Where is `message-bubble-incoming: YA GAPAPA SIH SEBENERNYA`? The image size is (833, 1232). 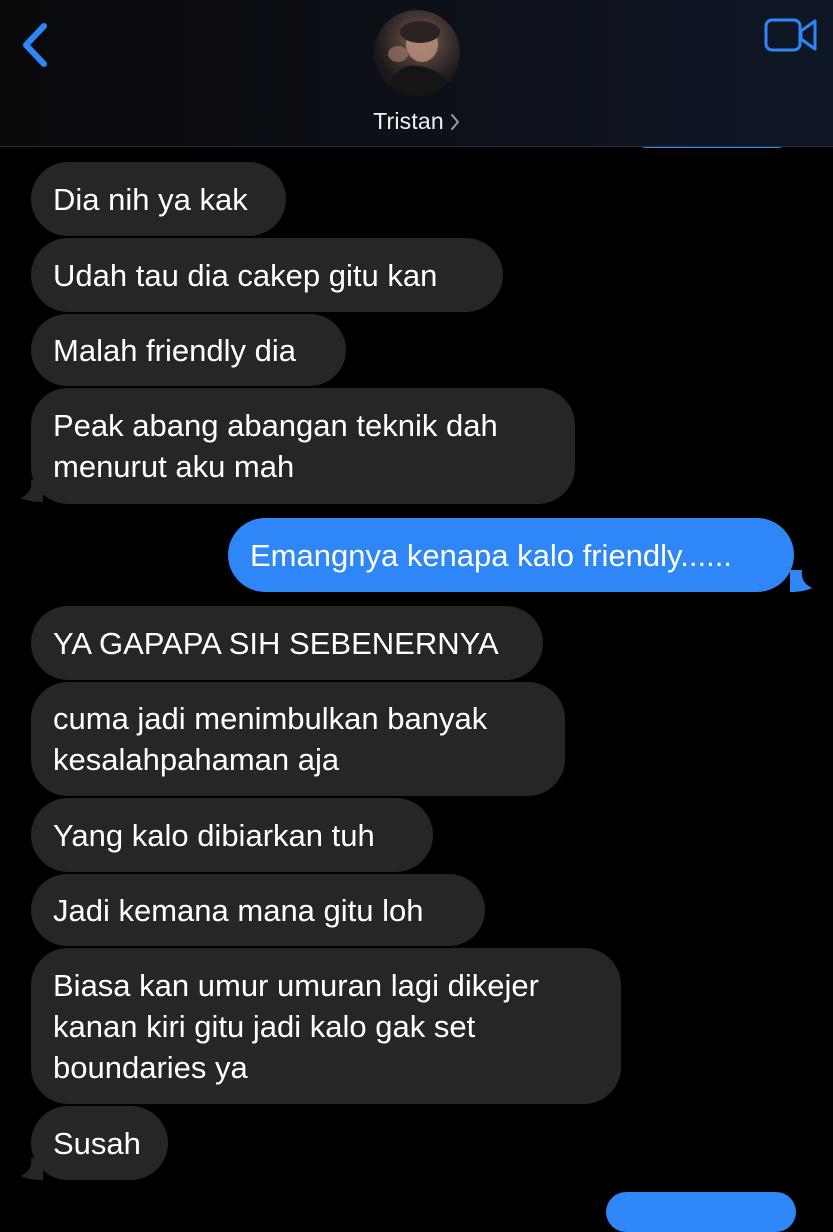 message-bubble-incoming: YA GAPAPA SIH SEBENERNYA is located at coordinates (287, 643).